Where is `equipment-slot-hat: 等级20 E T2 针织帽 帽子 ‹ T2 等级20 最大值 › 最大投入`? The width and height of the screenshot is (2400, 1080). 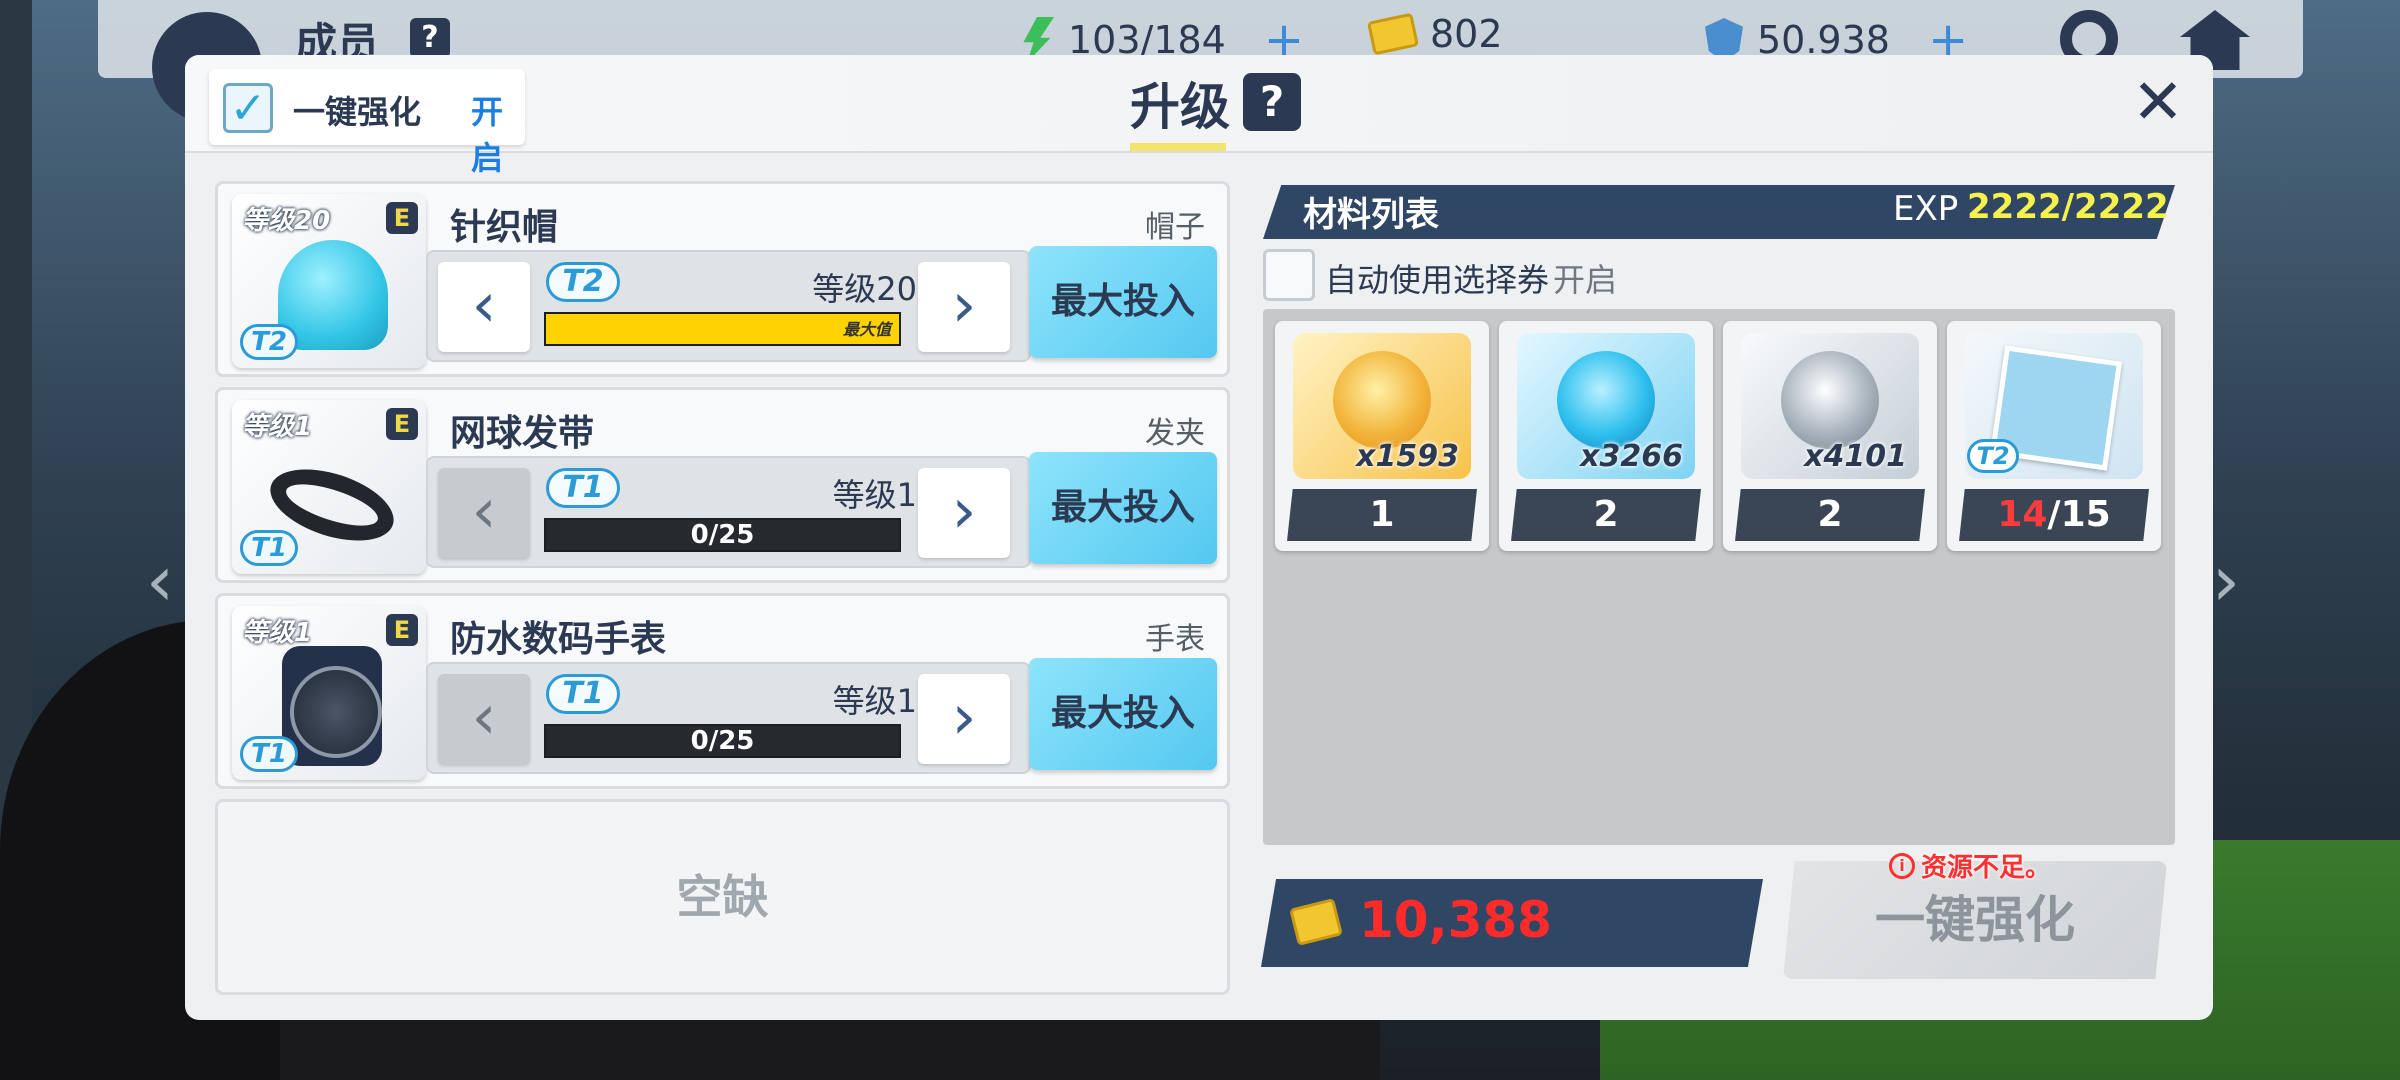
equipment-slot-hat: 等级20 E T2 针织帽 帽子 ‹ T2 等级20 最大值 › 最大投入 is located at coordinates (722, 279).